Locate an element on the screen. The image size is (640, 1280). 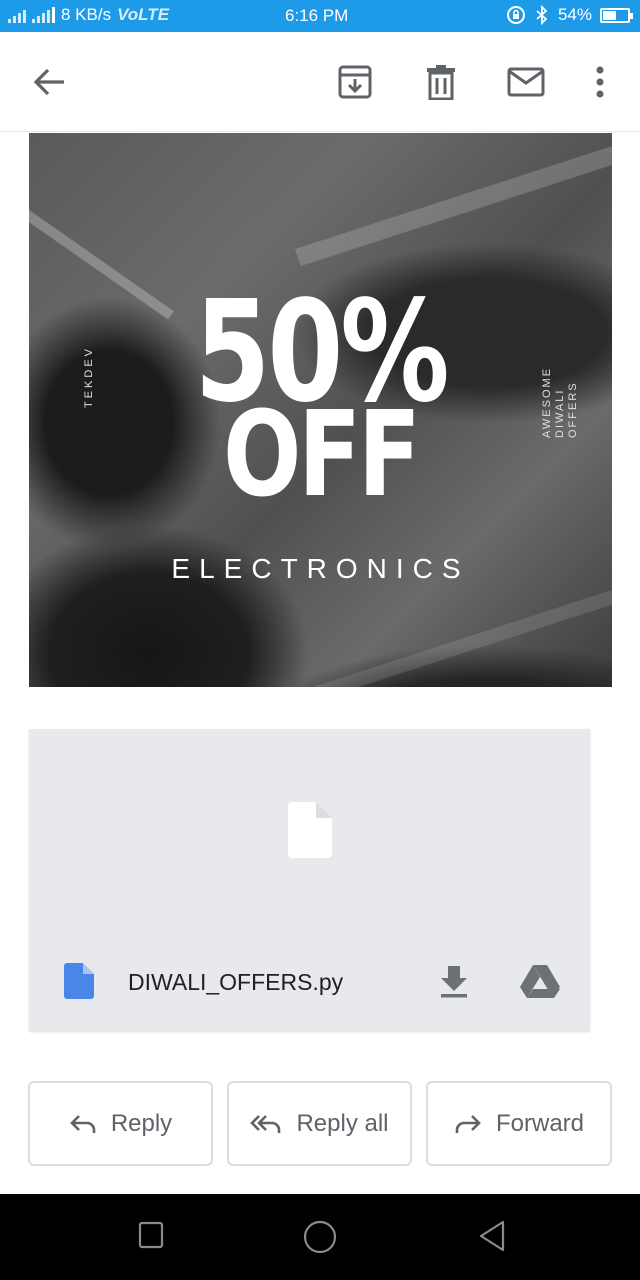
battery-icon is located at coordinates (616, 15).